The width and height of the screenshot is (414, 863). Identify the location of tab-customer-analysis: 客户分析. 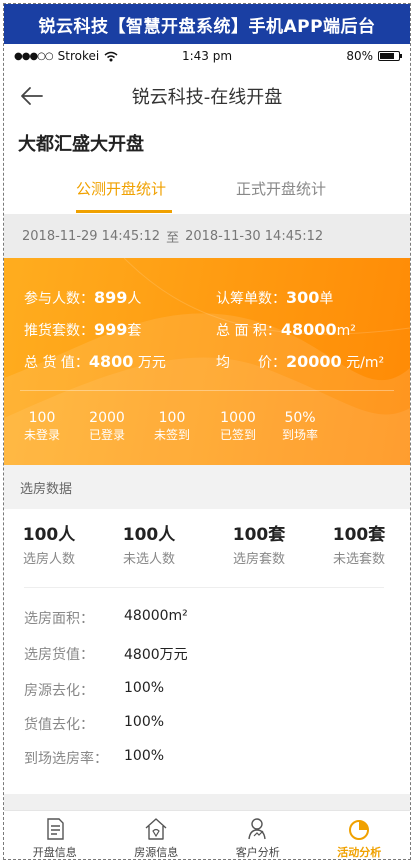
(258, 835).